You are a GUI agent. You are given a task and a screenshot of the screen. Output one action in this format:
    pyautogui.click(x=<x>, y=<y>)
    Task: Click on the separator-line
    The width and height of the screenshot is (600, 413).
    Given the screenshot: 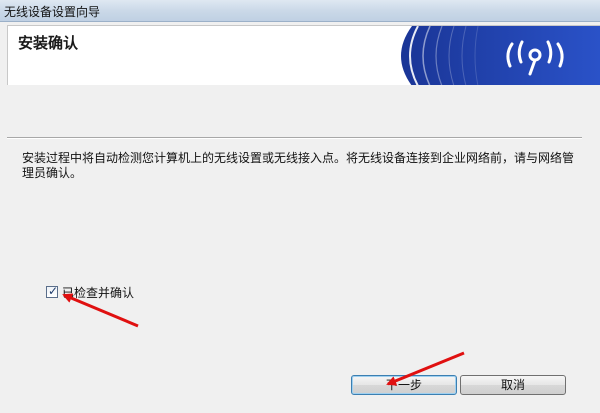 What is the action you would take?
    pyautogui.click(x=294, y=138)
    